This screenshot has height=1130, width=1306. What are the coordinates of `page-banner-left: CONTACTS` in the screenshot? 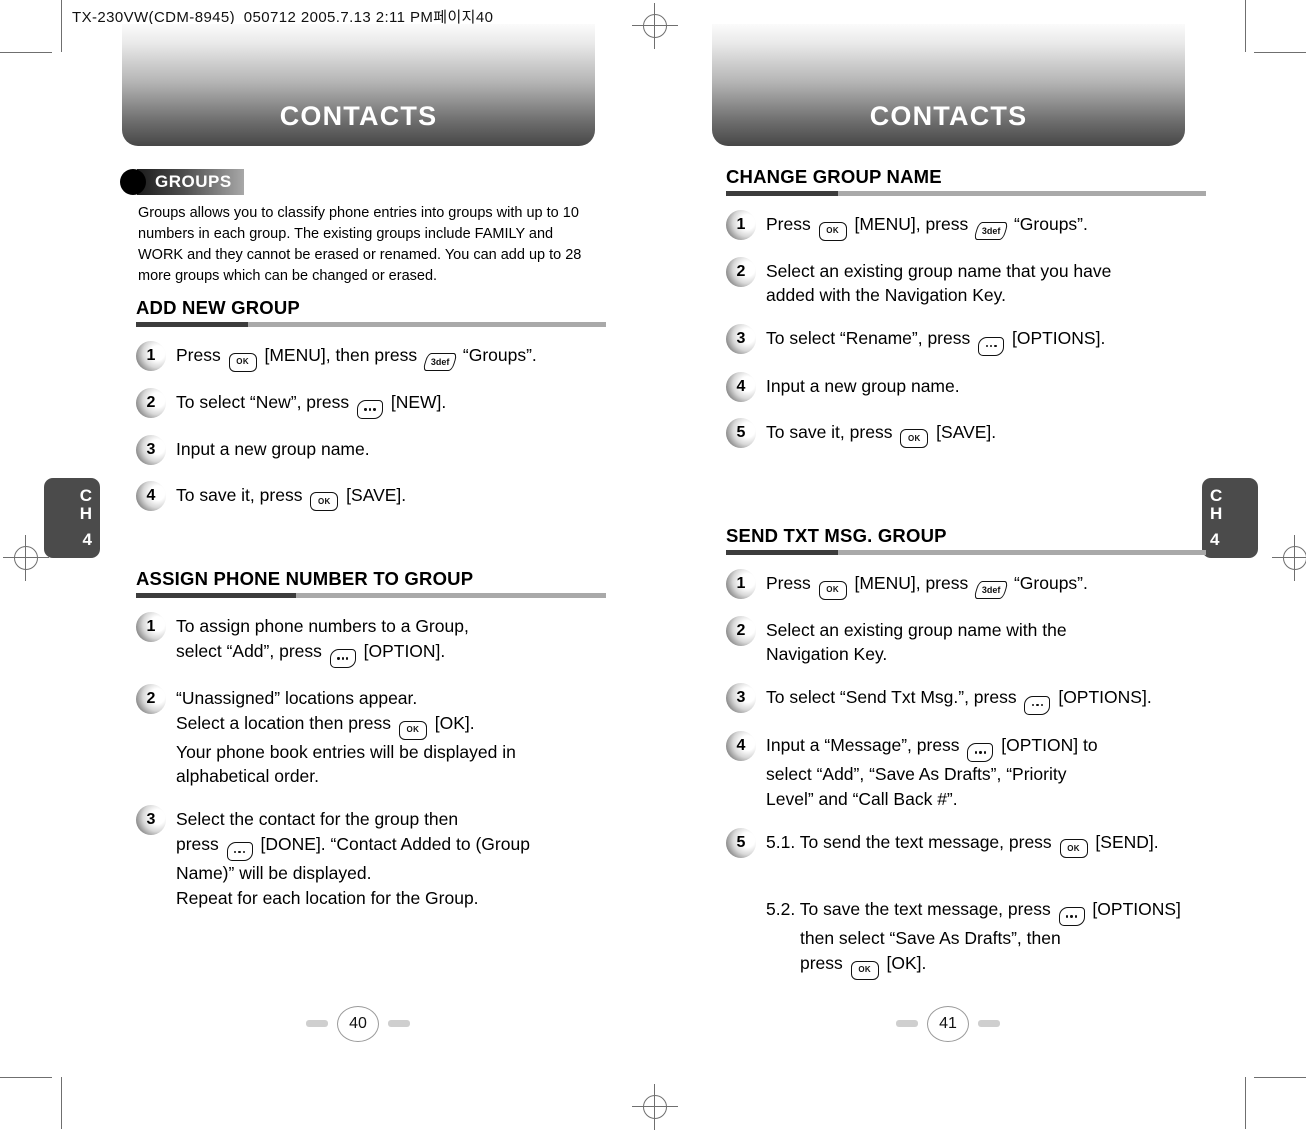 It's located at (358, 85).